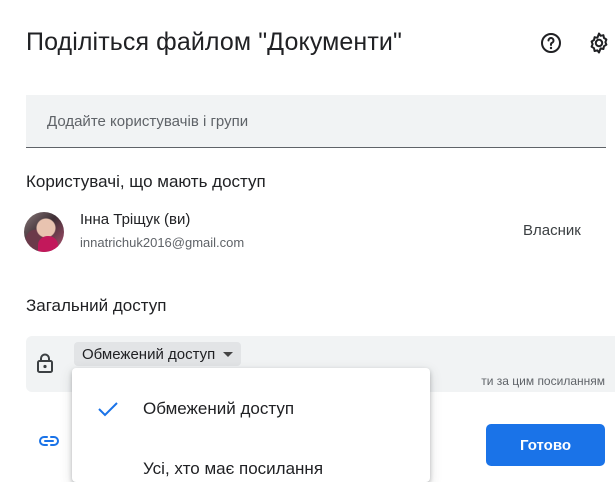  What do you see at coordinates (146, 181) in the screenshot?
I see `people-with-access-heading: Користувачі, що мають доступ` at bounding box center [146, 181].